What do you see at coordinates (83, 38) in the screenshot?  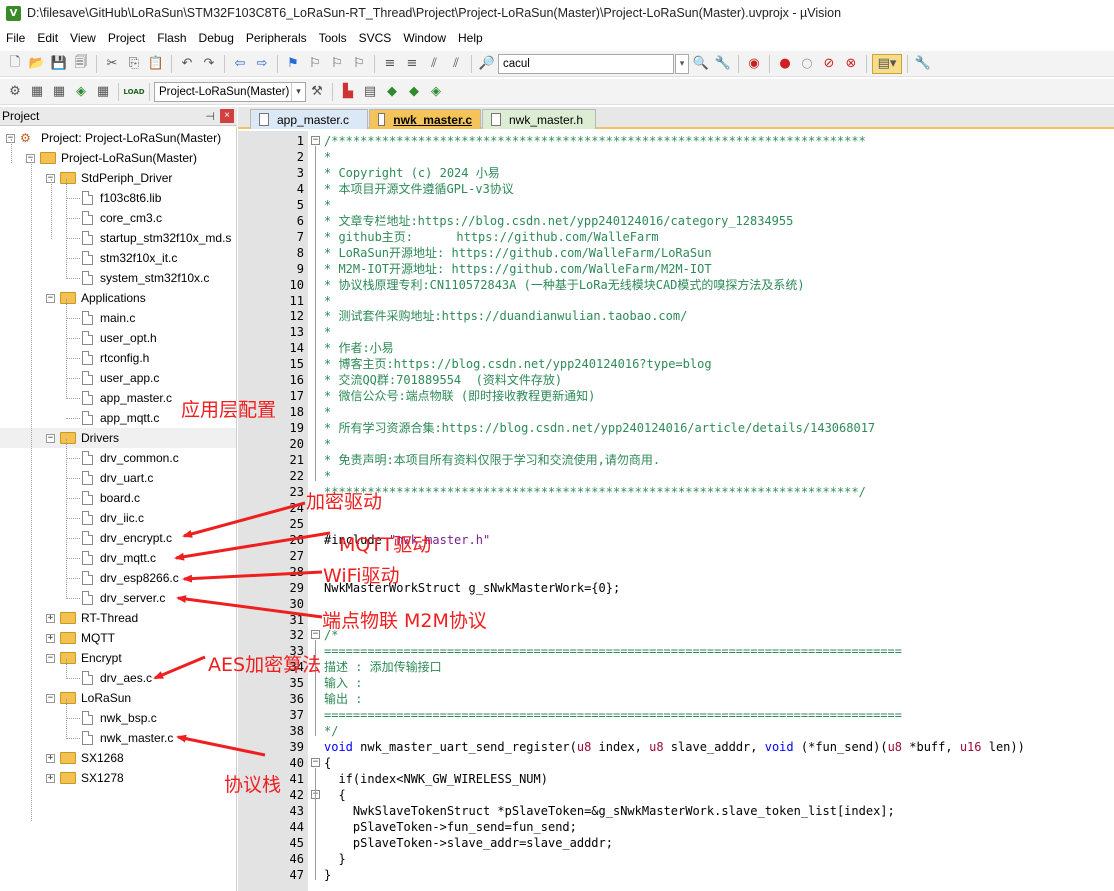 I see `menu-item-view: View` at bounding box center [83, 38].